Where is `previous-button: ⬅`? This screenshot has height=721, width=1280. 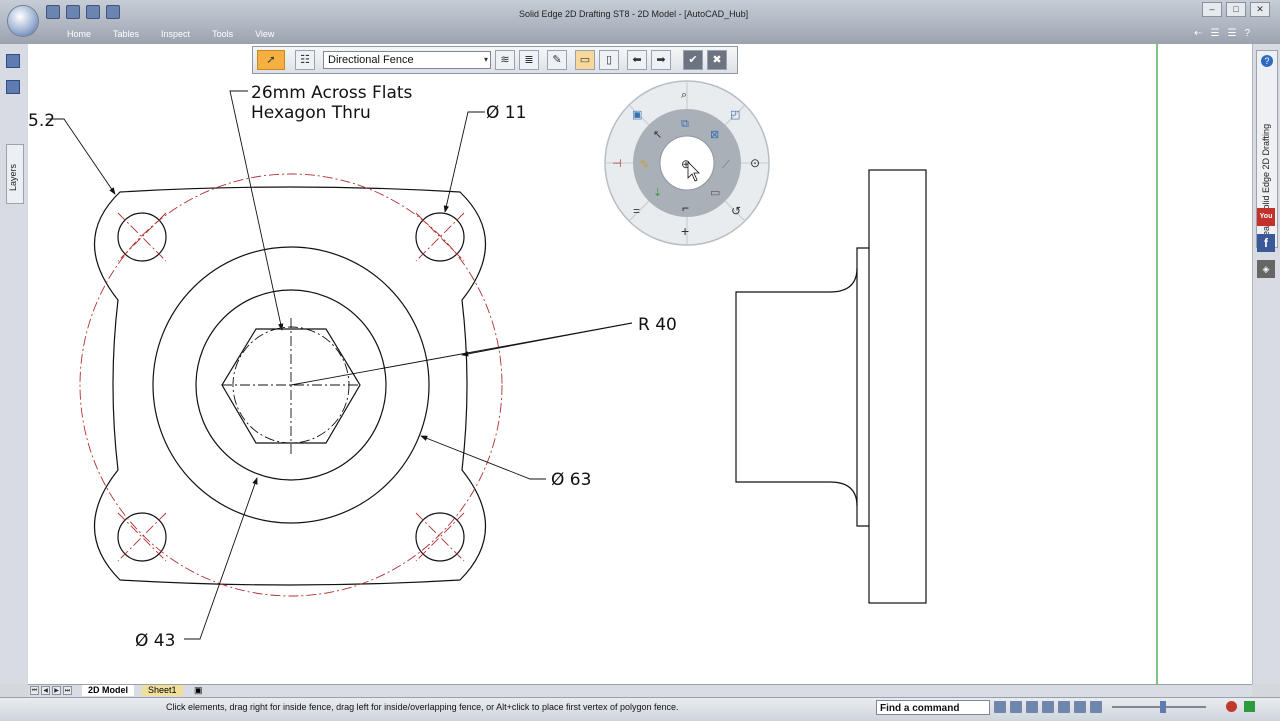
previous-button: ⬅ is located at coordinates (637, 60).